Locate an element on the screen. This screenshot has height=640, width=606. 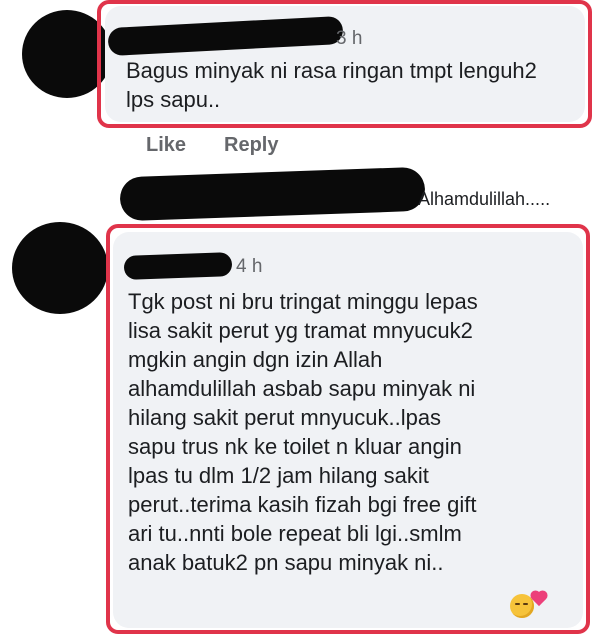
comment-timestamp: 3 h is located at coordinates (349, 39).